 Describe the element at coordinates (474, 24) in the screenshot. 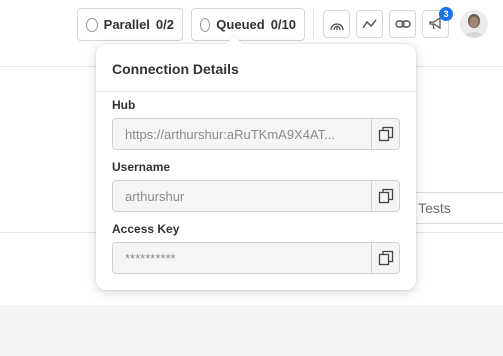

I see `user-avatar` at that location.